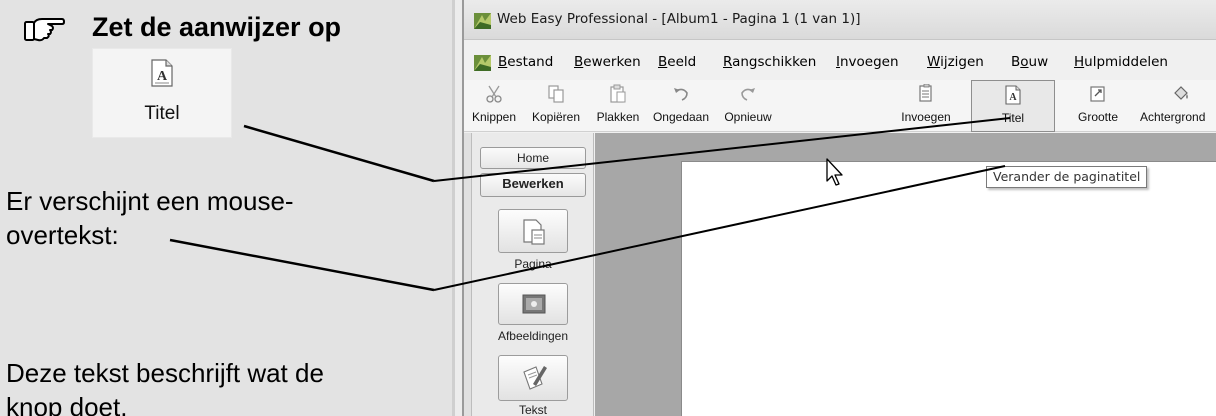  Describe the element at coordinates (533, 158) in the screenshot. I see `tab-home: Home` at that location.